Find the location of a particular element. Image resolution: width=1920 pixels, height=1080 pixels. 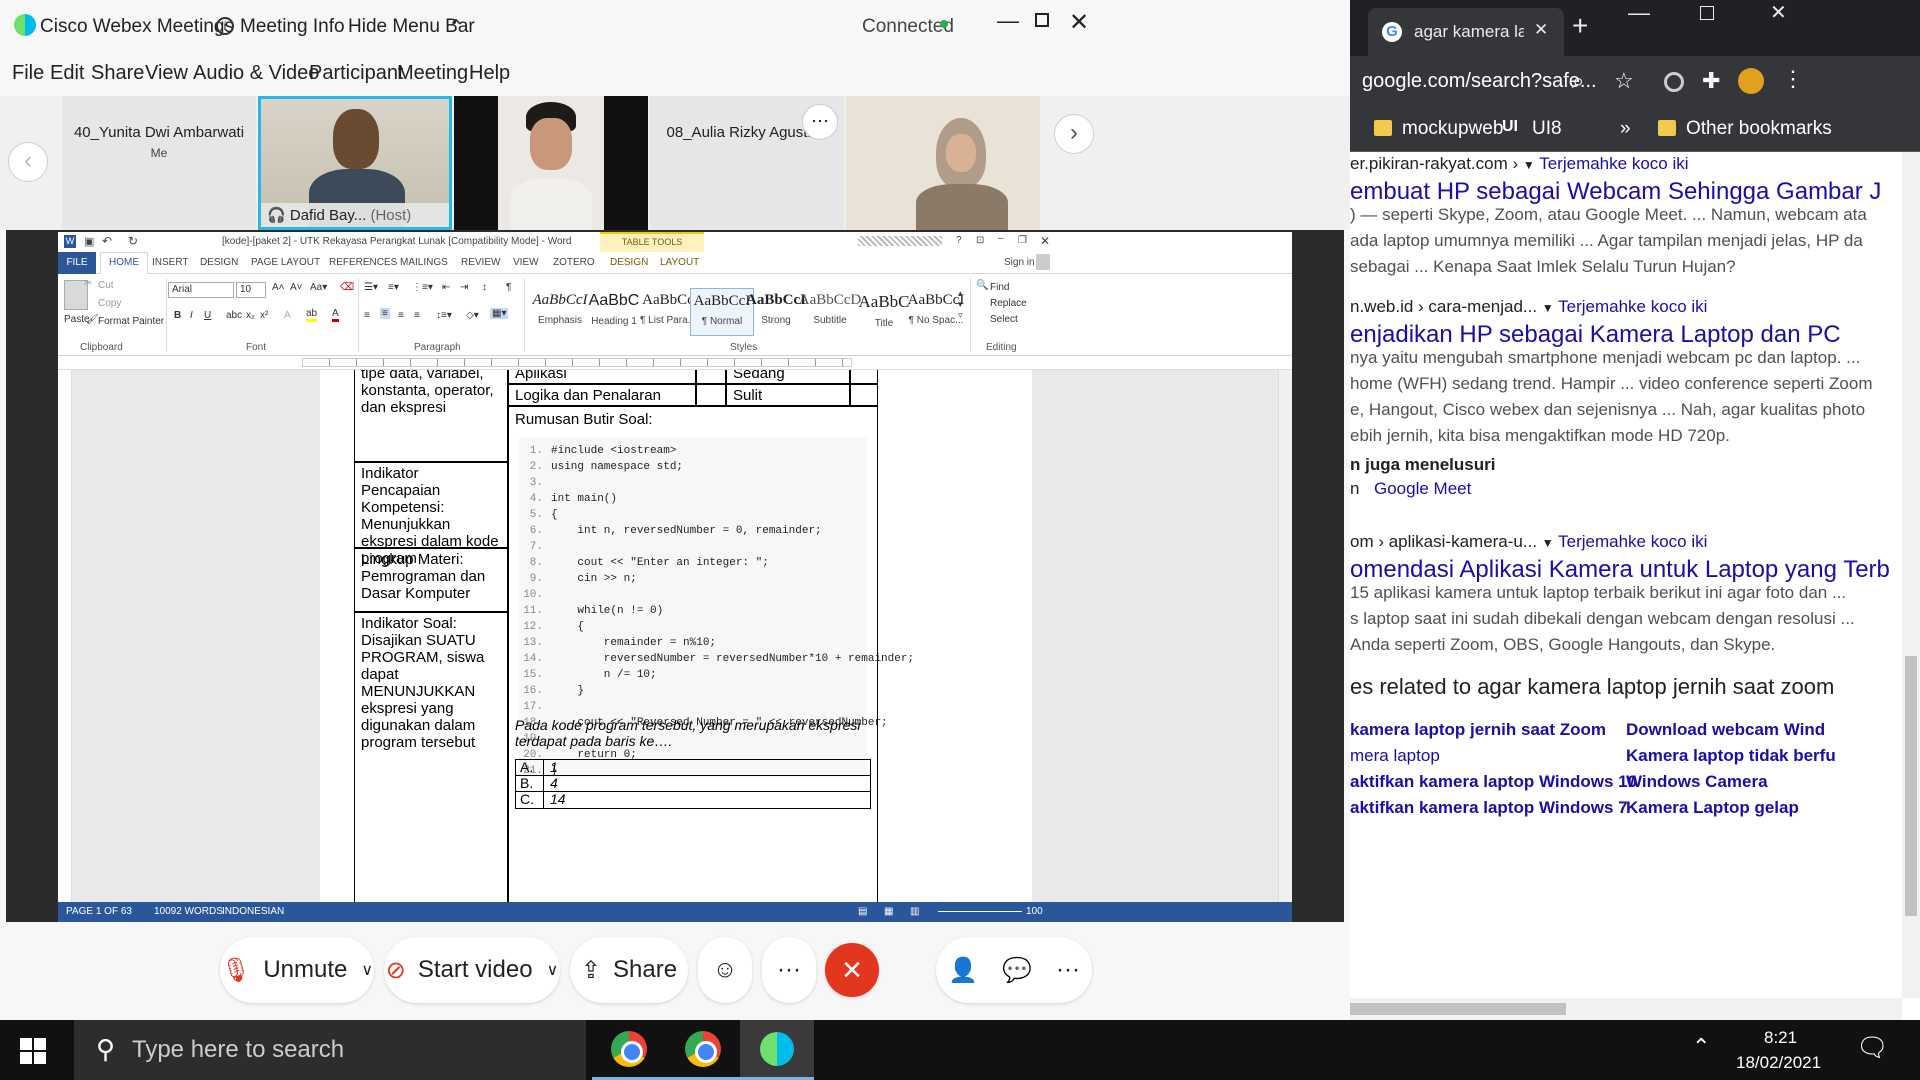

tab-table-design: DESIGN is located at coordinates (629, 262).